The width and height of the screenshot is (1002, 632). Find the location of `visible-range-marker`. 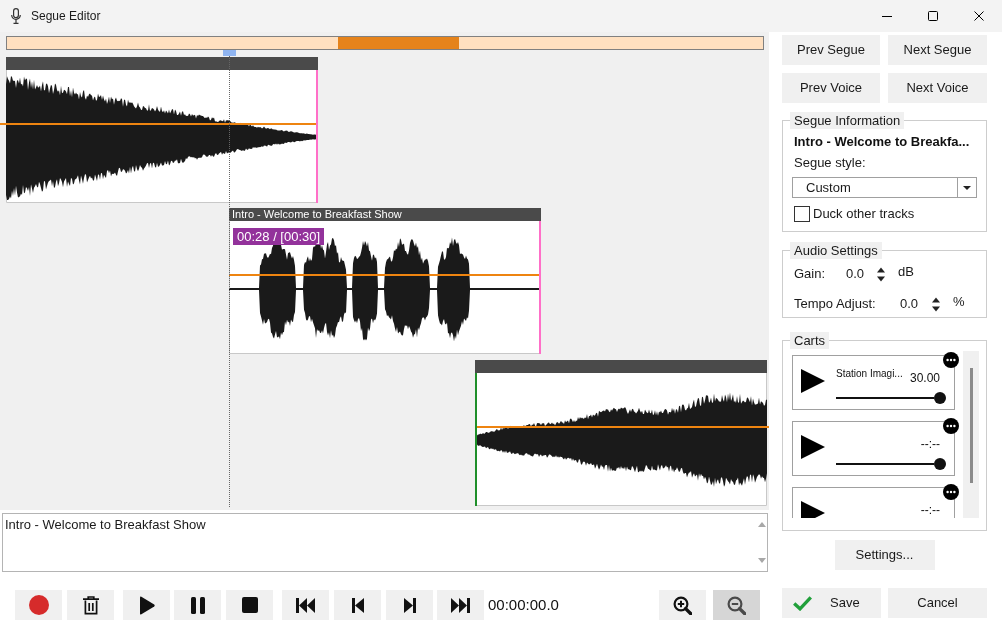

visible-range-marker is located at coordinates (398, 43).